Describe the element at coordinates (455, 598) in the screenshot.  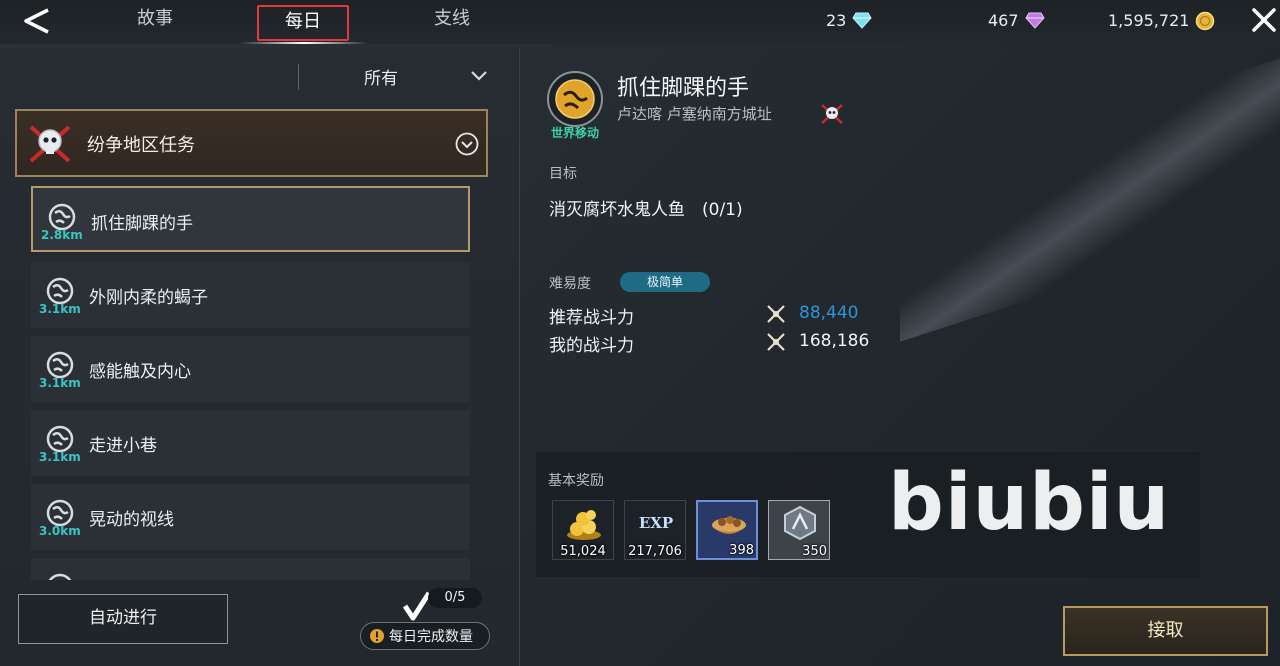
I see `daily-counter: 0/5` at that location.